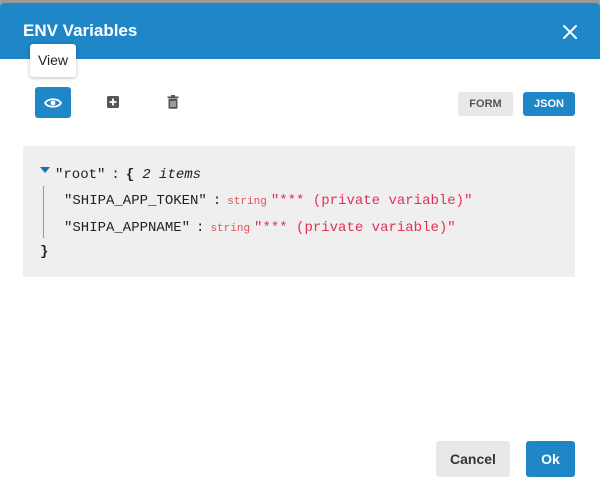 The height and width of the screenshot is (501, 600). I want to click on json-mode-button: JSON, so click(549, 104).